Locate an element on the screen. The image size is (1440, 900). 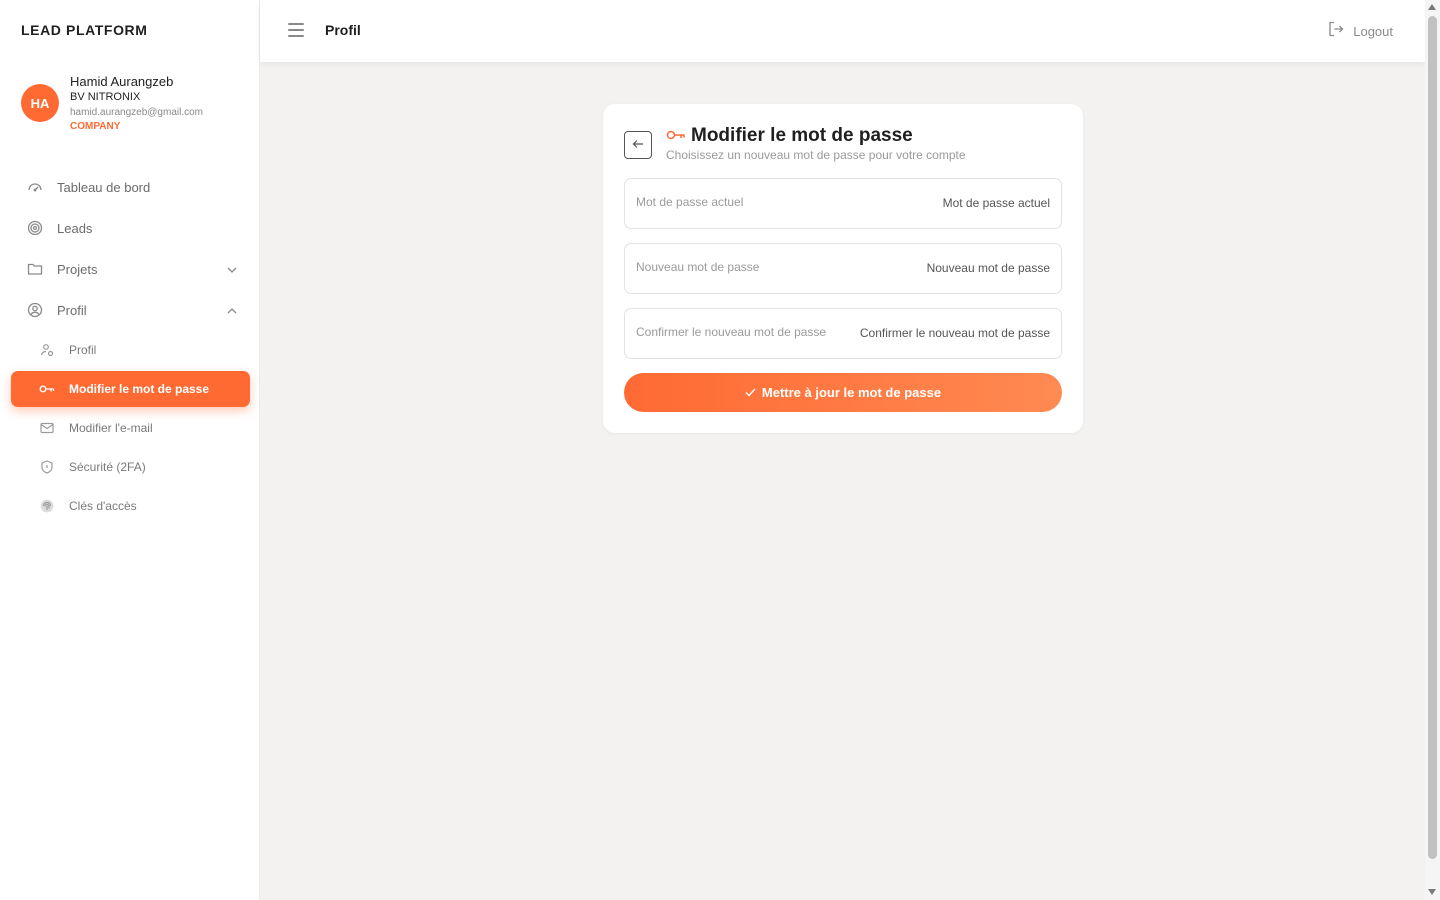
sidebar-subitem-label: Sécurité (2FA) is located at coordinates (107, 467).